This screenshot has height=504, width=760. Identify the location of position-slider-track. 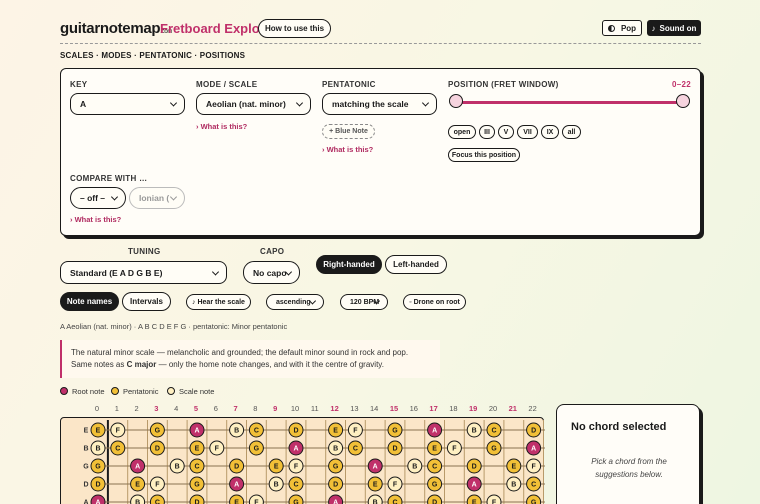
(569, 102).